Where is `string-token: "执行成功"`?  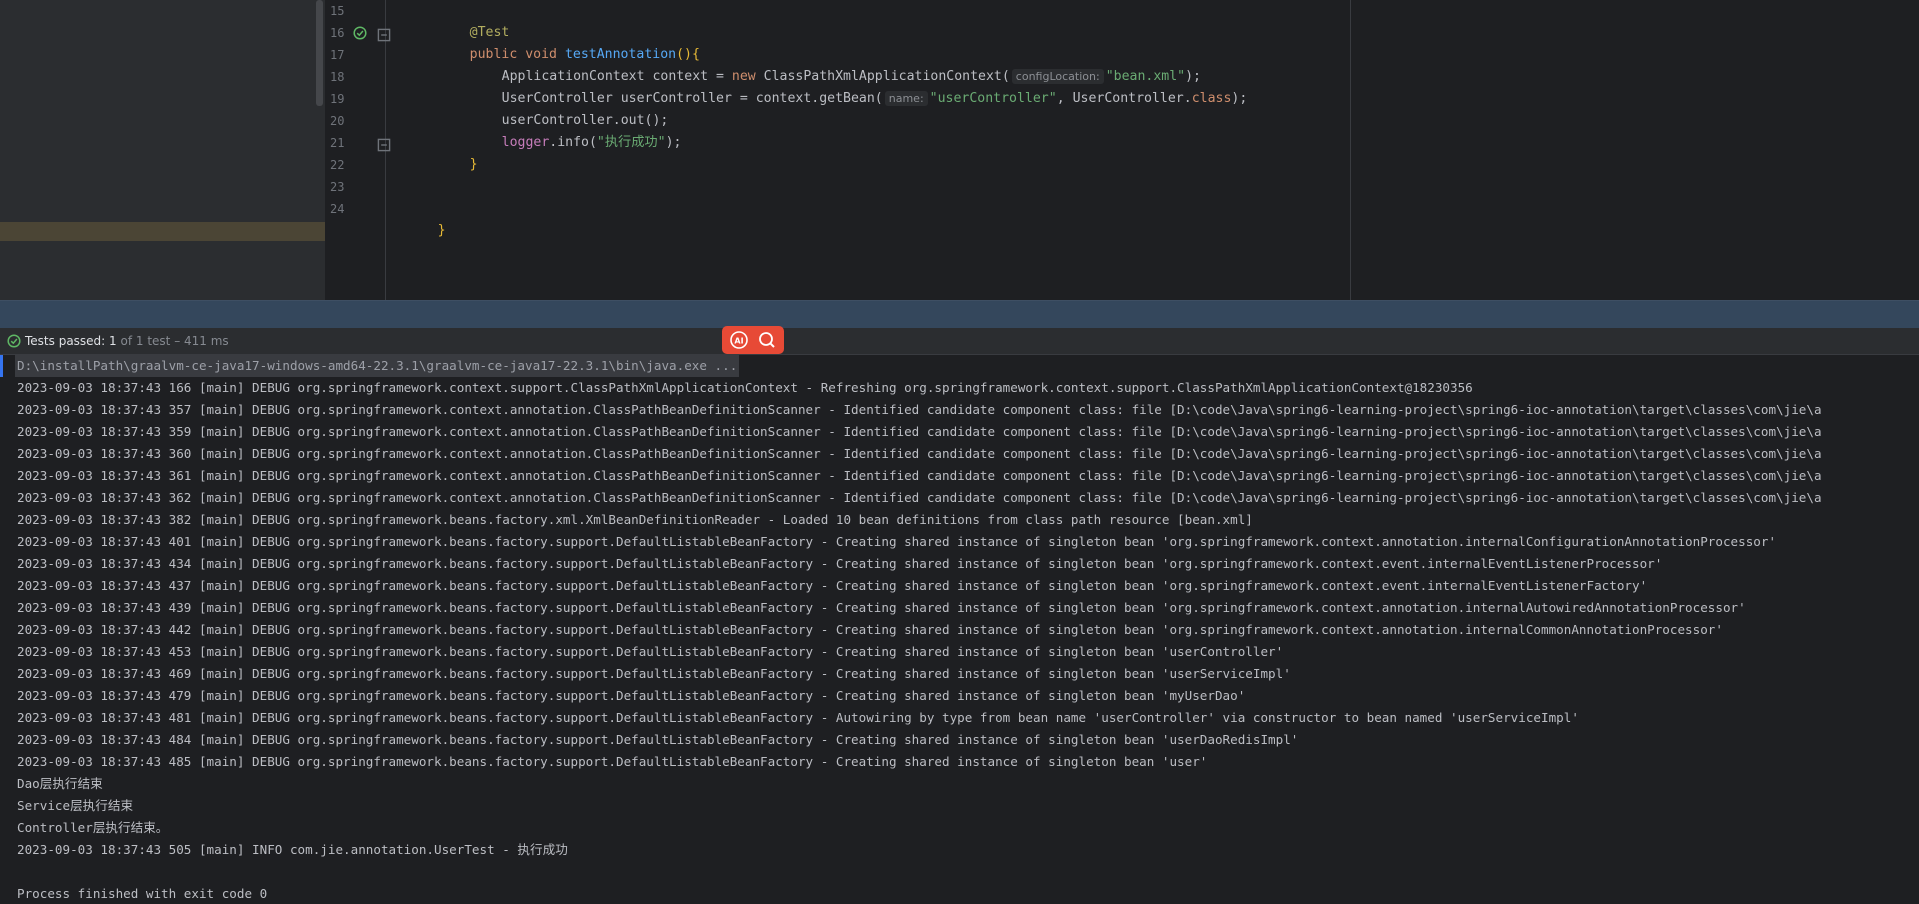 string-token: "执行成功" is located at coordinates (631, 142).